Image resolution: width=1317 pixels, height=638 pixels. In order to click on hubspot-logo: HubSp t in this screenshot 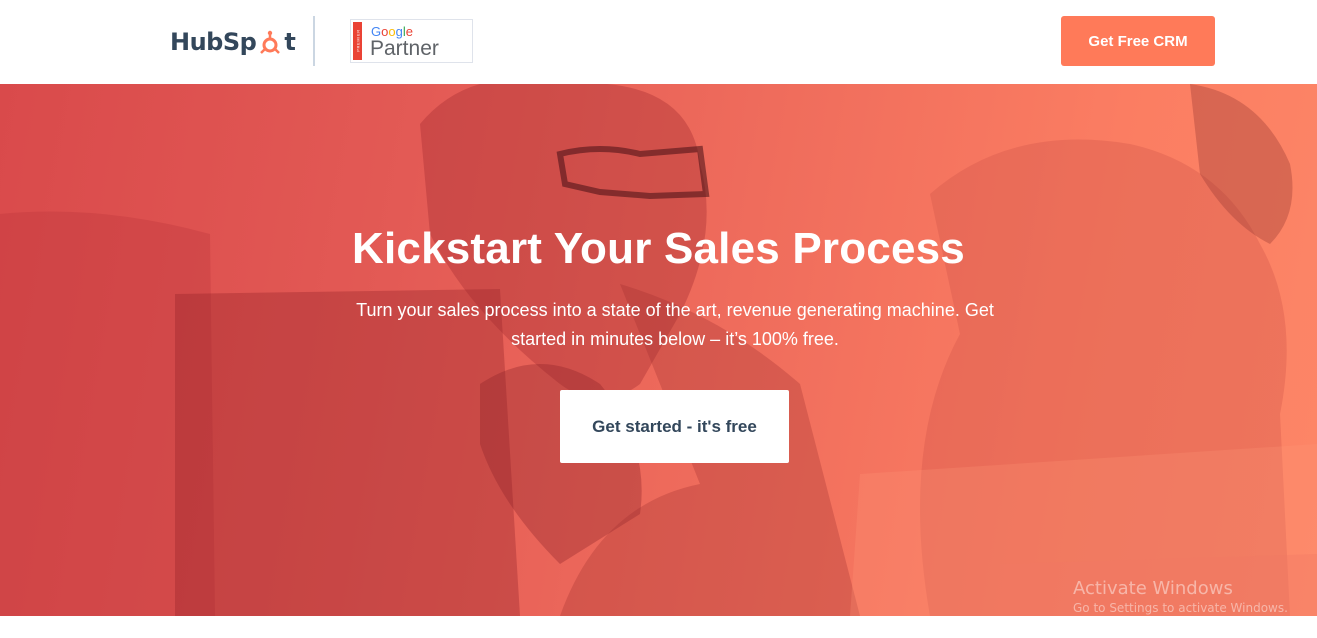, I will do `click(233, 42)`.